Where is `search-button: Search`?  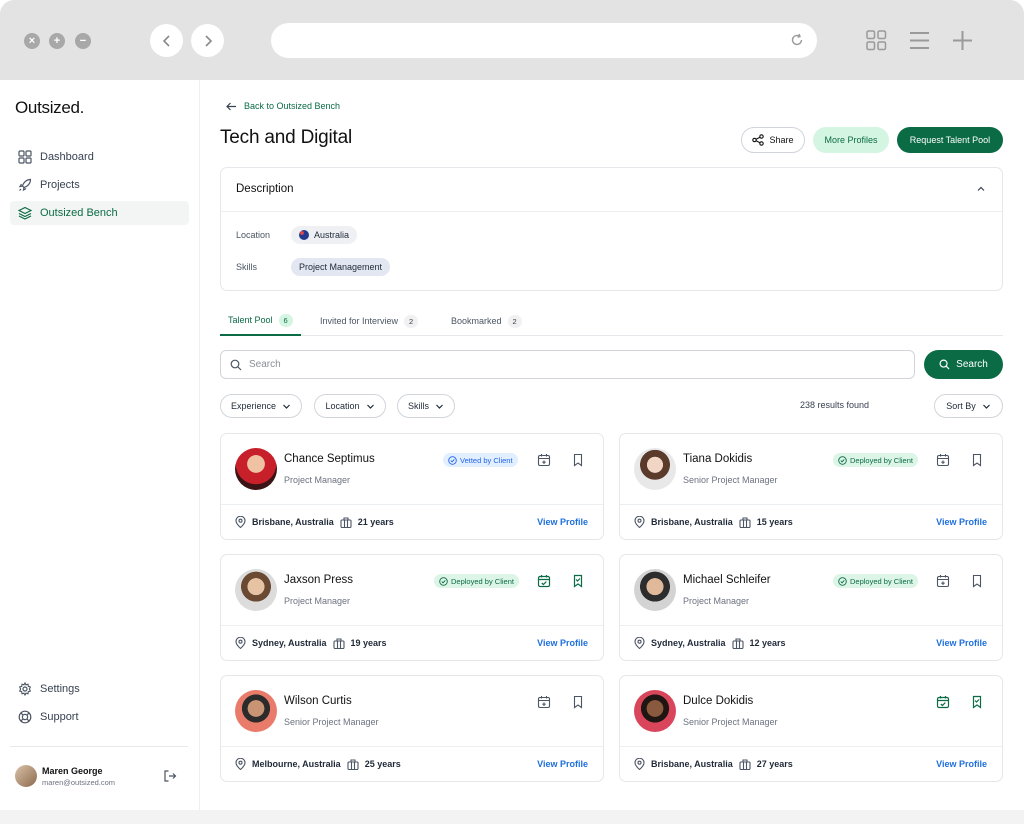 search-button: Search is located at coordinates (963, 364).